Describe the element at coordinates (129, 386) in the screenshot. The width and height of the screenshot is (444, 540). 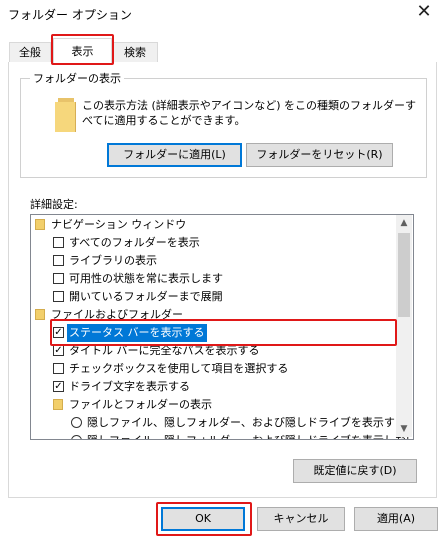
I see `list-item-label: ドライブ文字を表示する` at that location.